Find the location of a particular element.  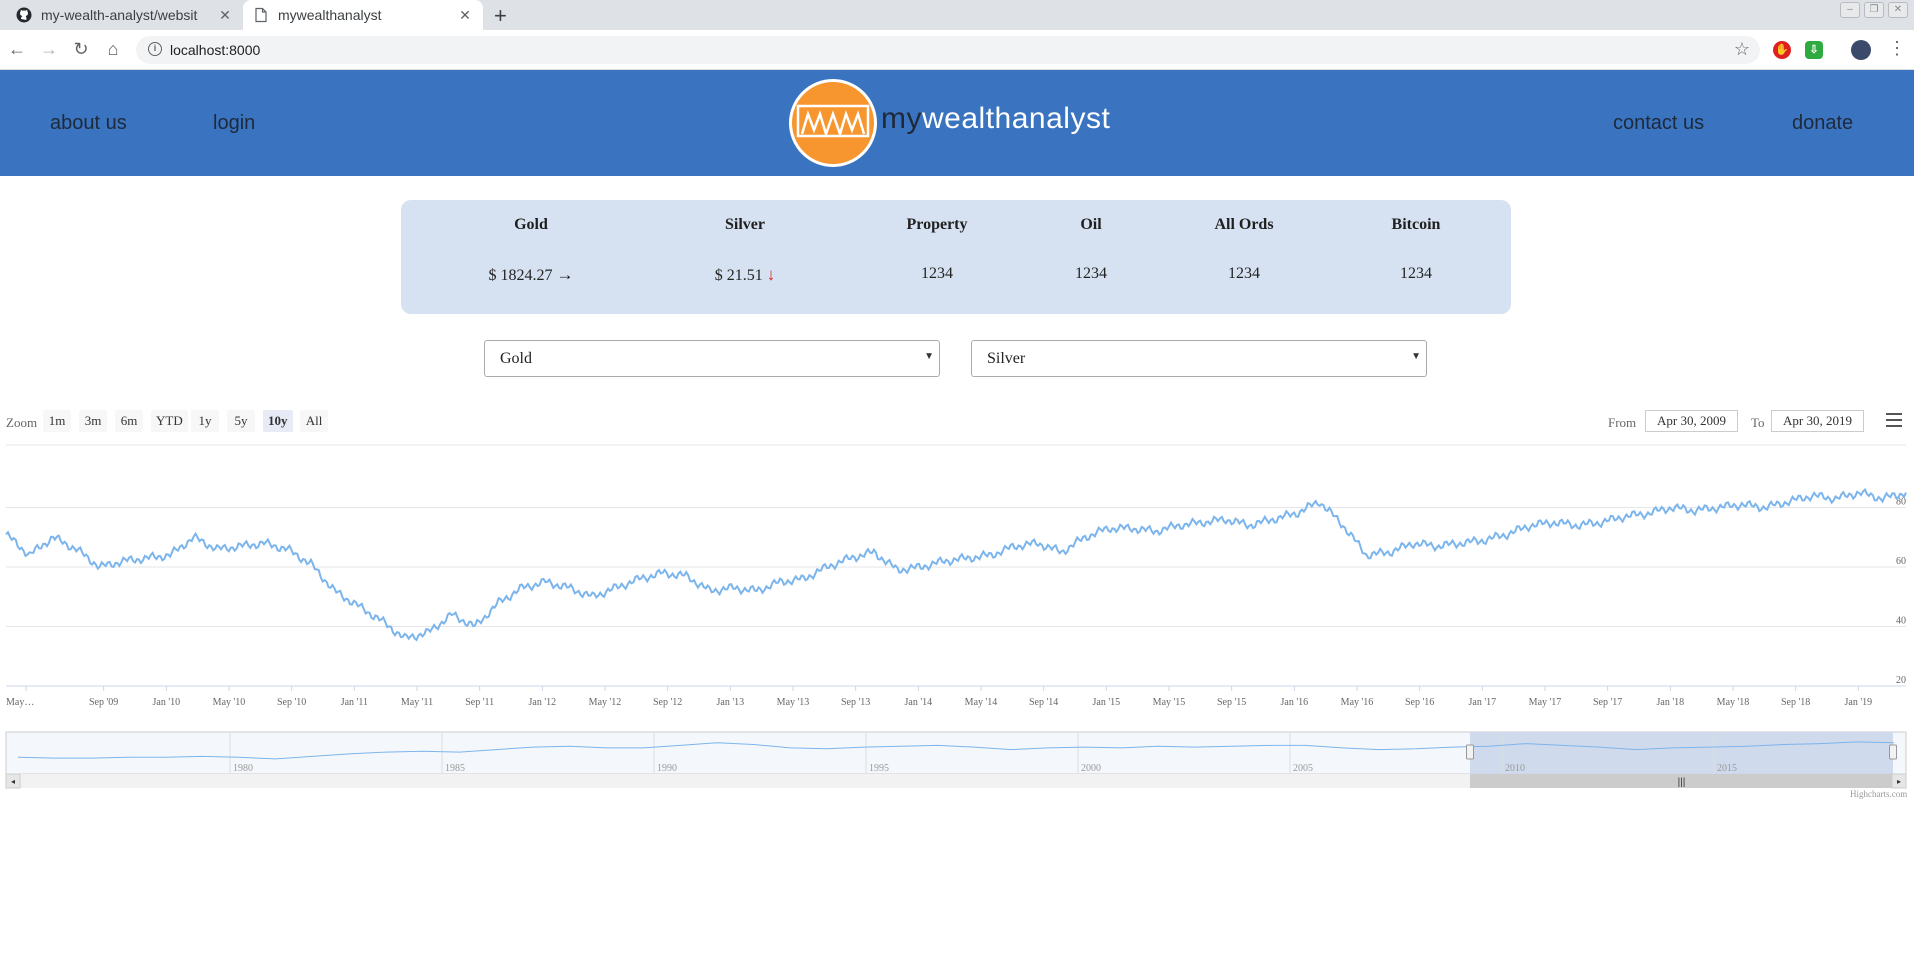

zoom-ytd-button: YTD is located at coordinates (169, 421).